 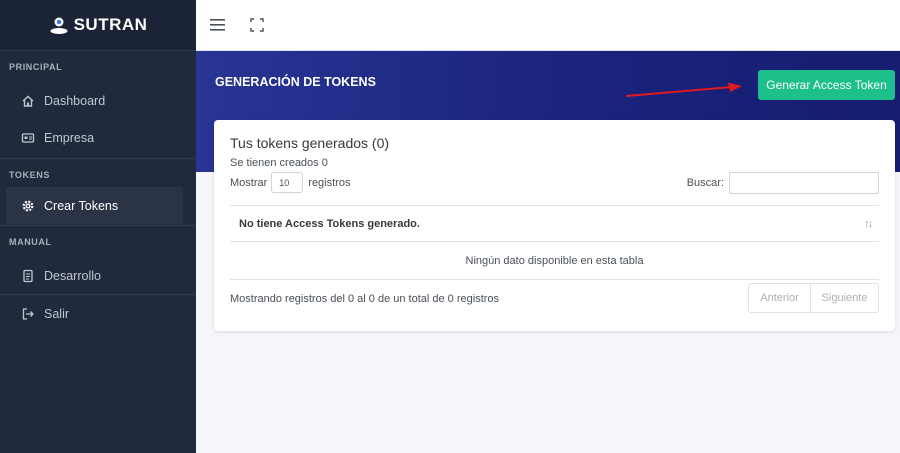 I want to click on id-card-icon, so click(x=28, y=138).